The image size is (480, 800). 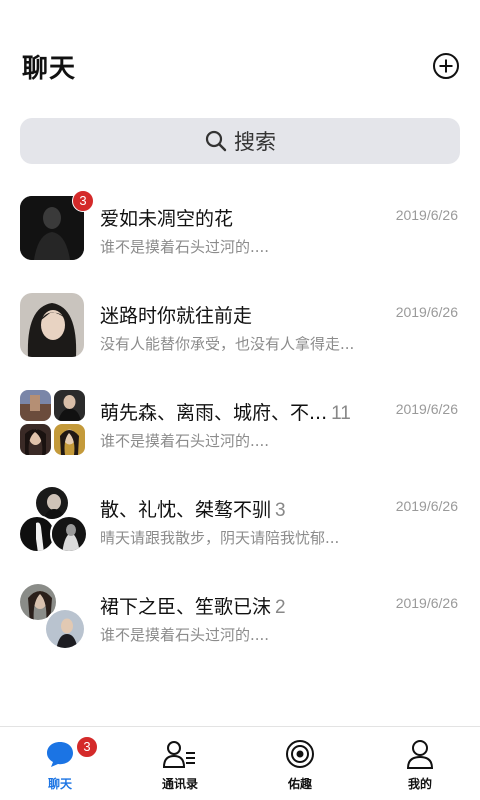 What do you see at coordinates (176, 316) in the screenshot?
I see `chat-name: 迷路时你就往前走` at bounding box center [176, 316].